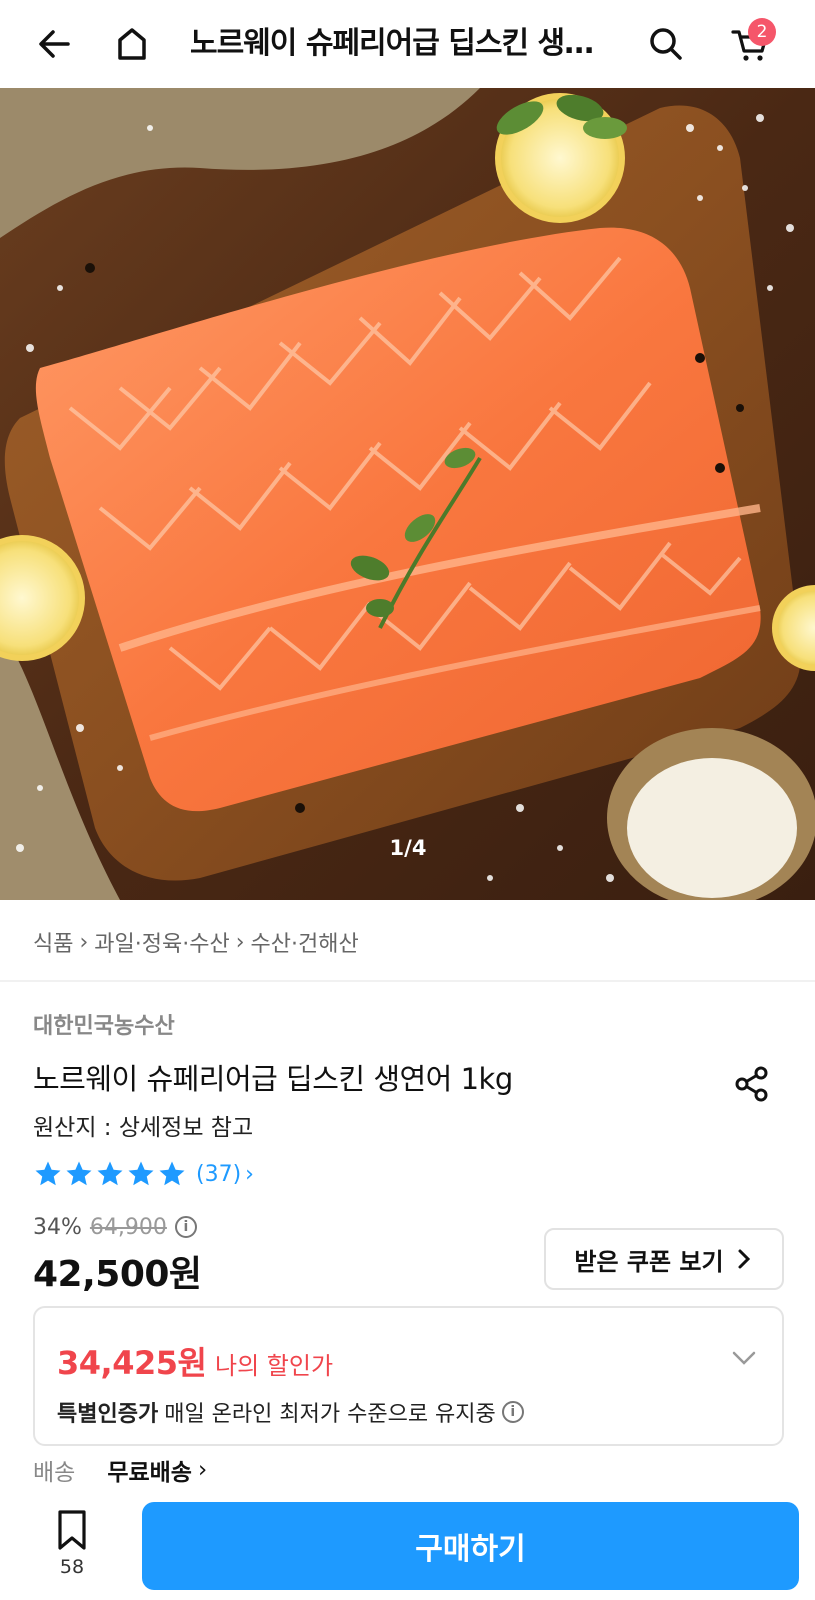 The width and height of the screenshot is (815, 1600). I want to click on original-price: 64,900, so click(128, 1227).